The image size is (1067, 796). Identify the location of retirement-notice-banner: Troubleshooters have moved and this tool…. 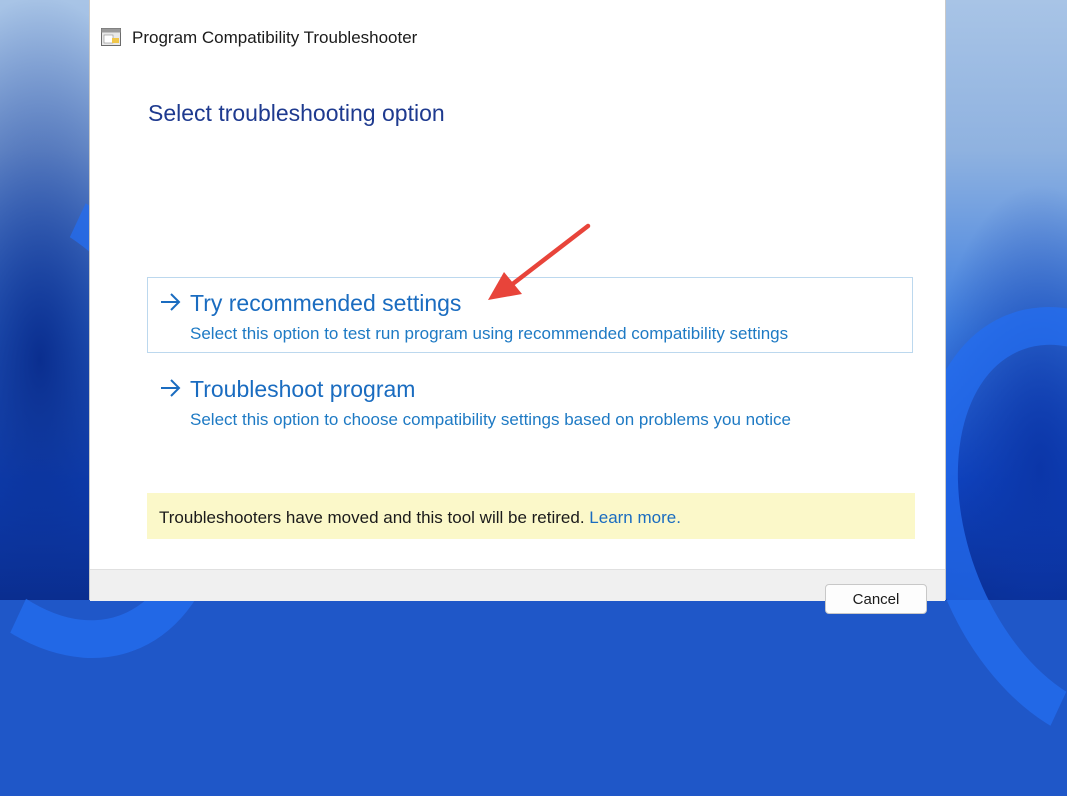
(531, 516).